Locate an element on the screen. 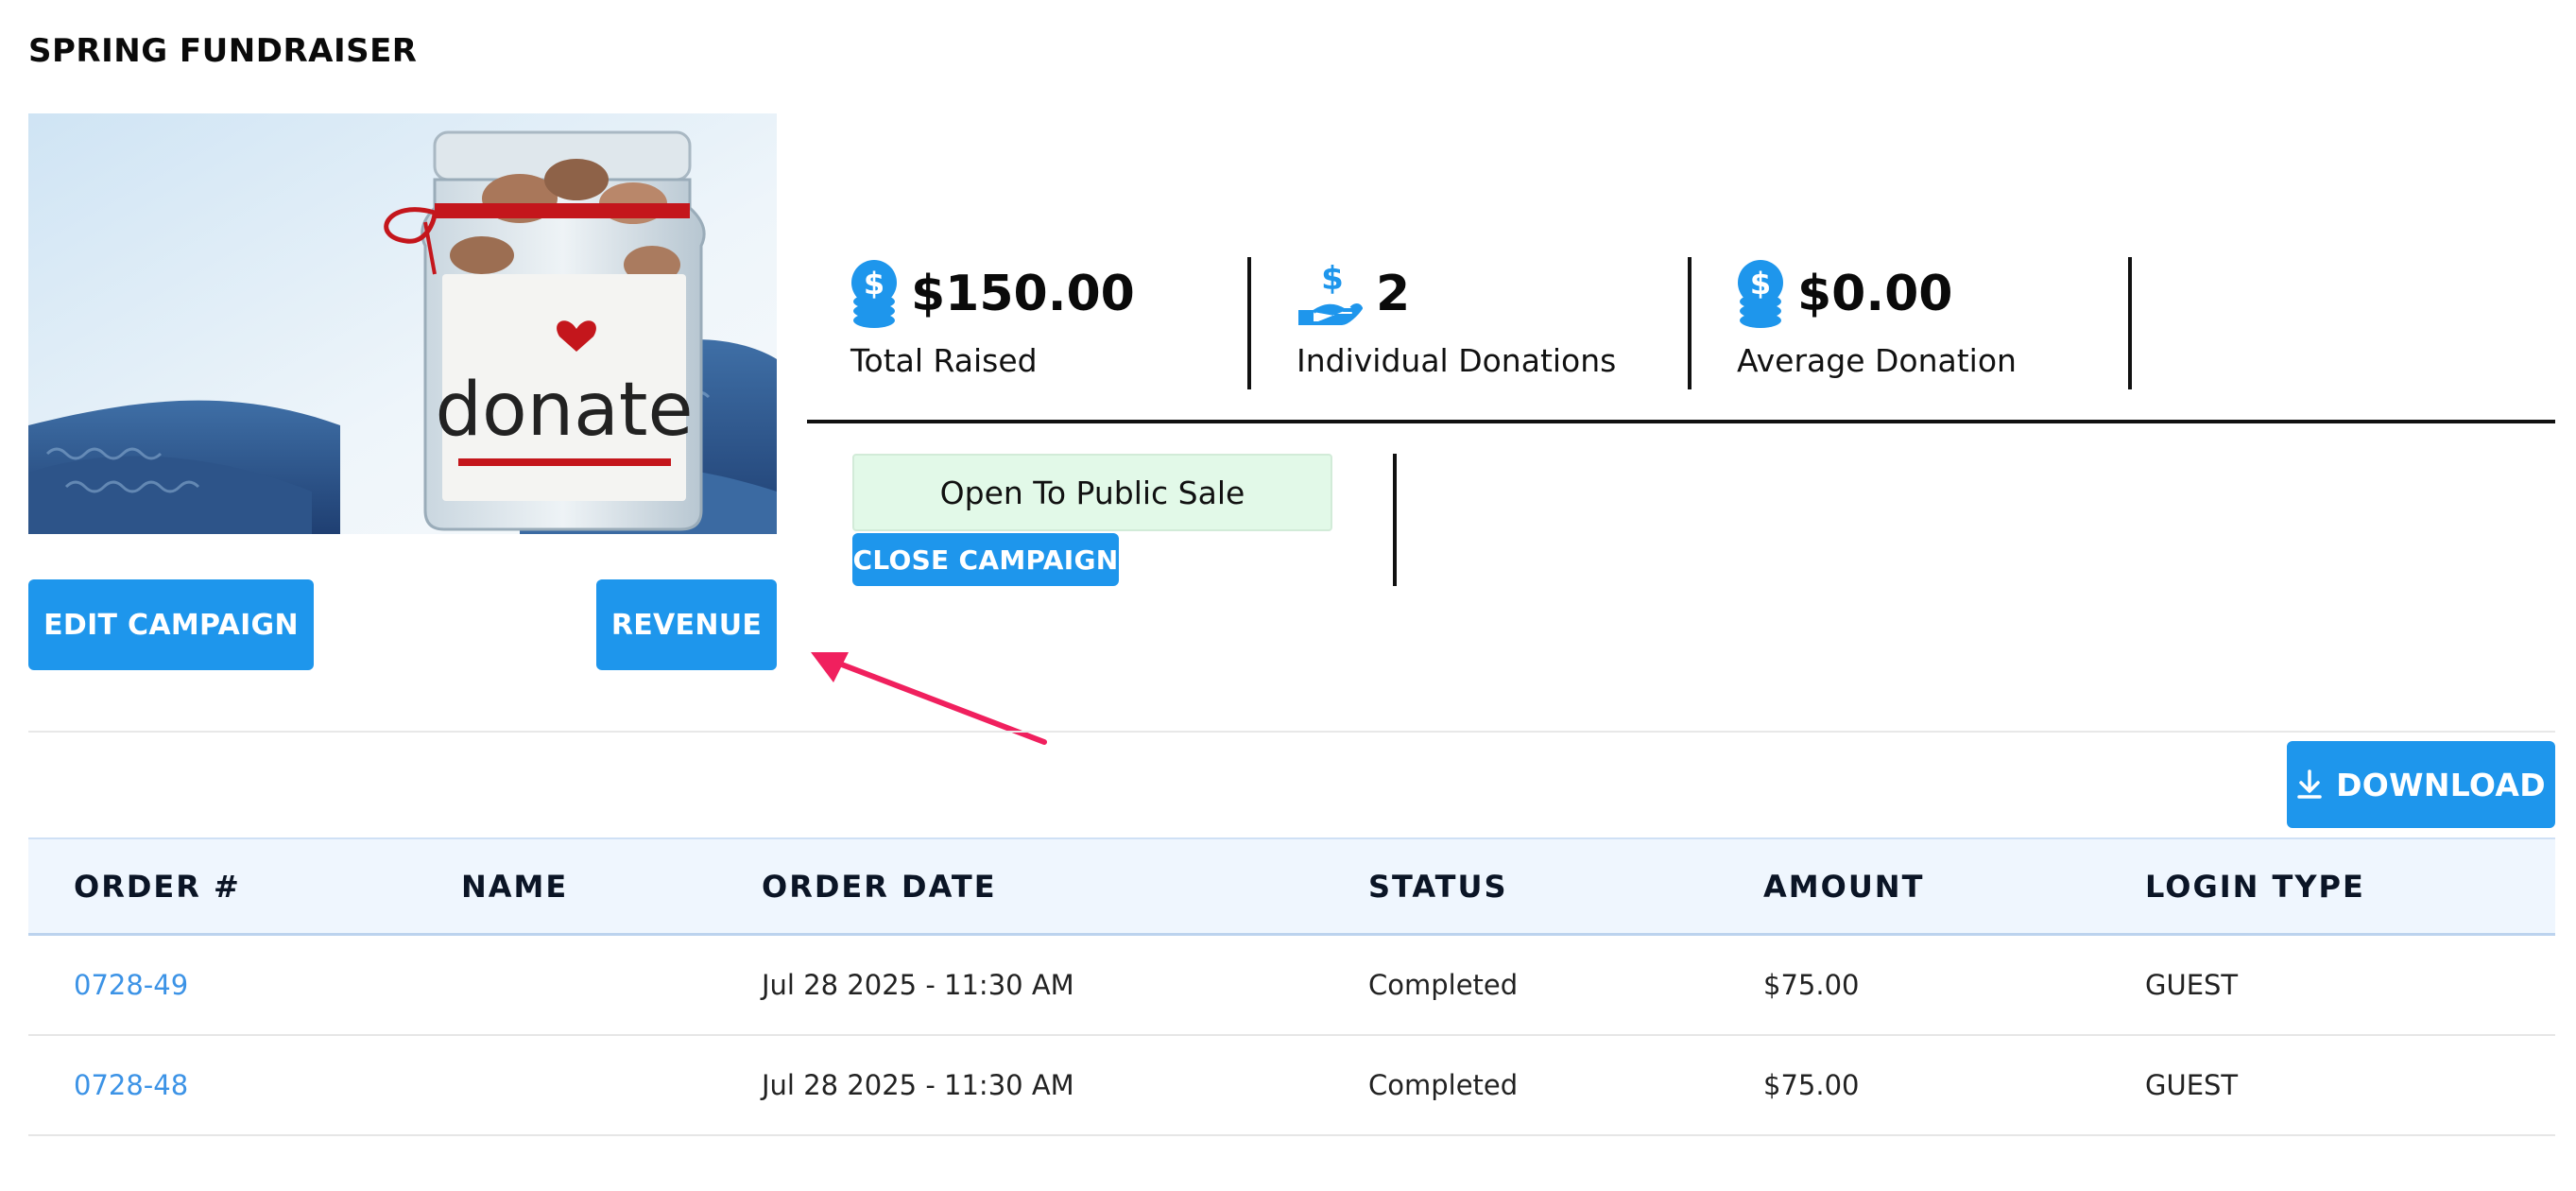 The width and height of the screenshot is (2576, 1191). stat-individual-donations: $ 2 Individual Donations is located at coordinates (1495, 326).